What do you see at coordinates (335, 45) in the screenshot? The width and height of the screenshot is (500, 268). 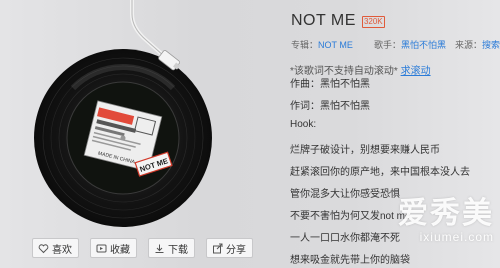 I see `album-link: NOT ME` at bounding box center [335, 45].